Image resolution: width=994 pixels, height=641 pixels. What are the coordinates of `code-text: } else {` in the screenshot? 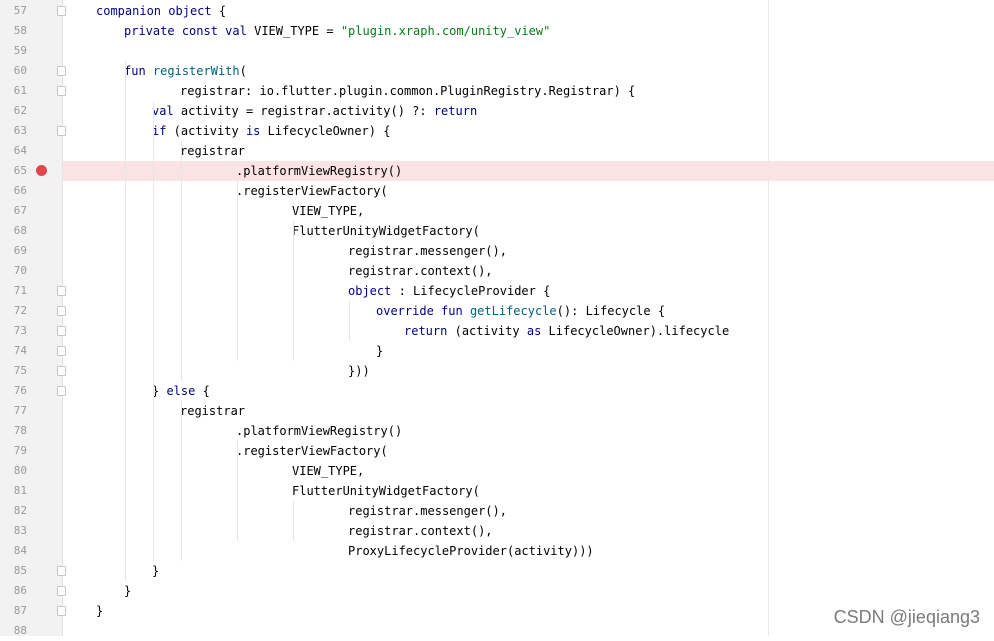 It's located at (181, 391).